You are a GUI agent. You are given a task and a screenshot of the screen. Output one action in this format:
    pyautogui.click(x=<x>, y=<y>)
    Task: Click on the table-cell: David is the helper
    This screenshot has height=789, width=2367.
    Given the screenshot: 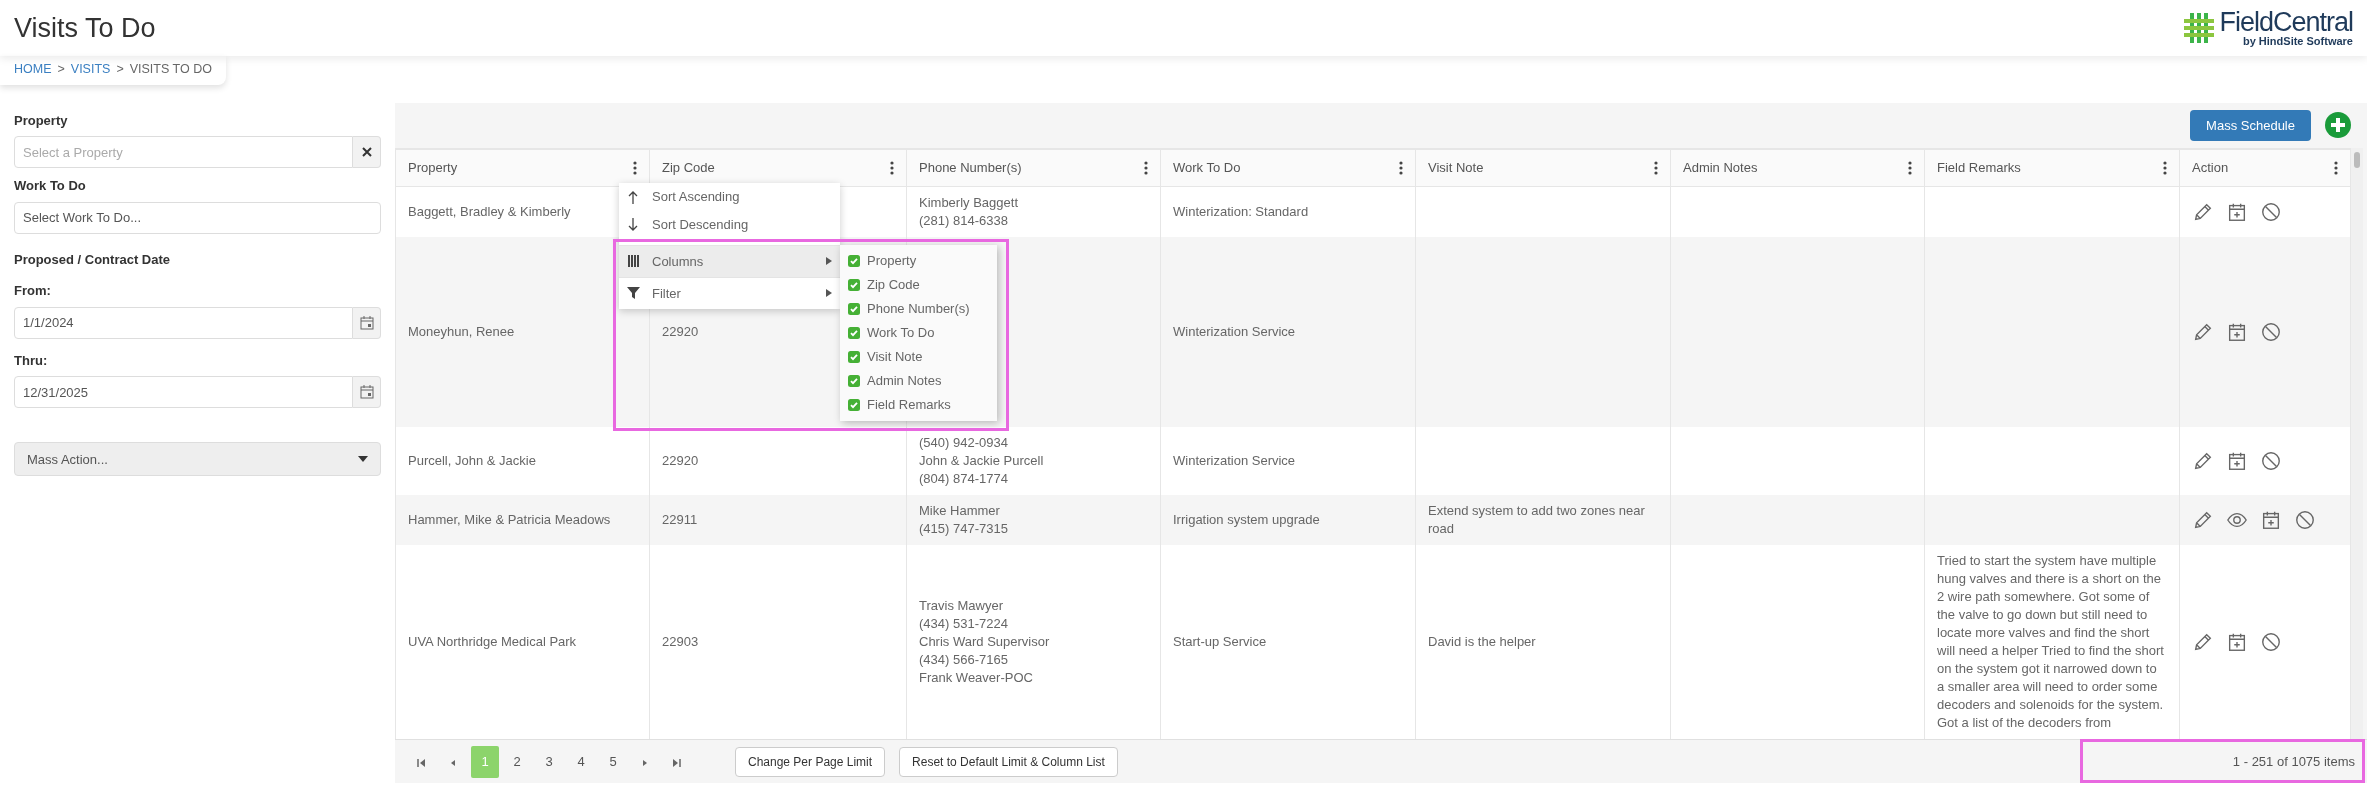 What is the action you would take?
    pyautogui.click(x=1482, y=642)
    